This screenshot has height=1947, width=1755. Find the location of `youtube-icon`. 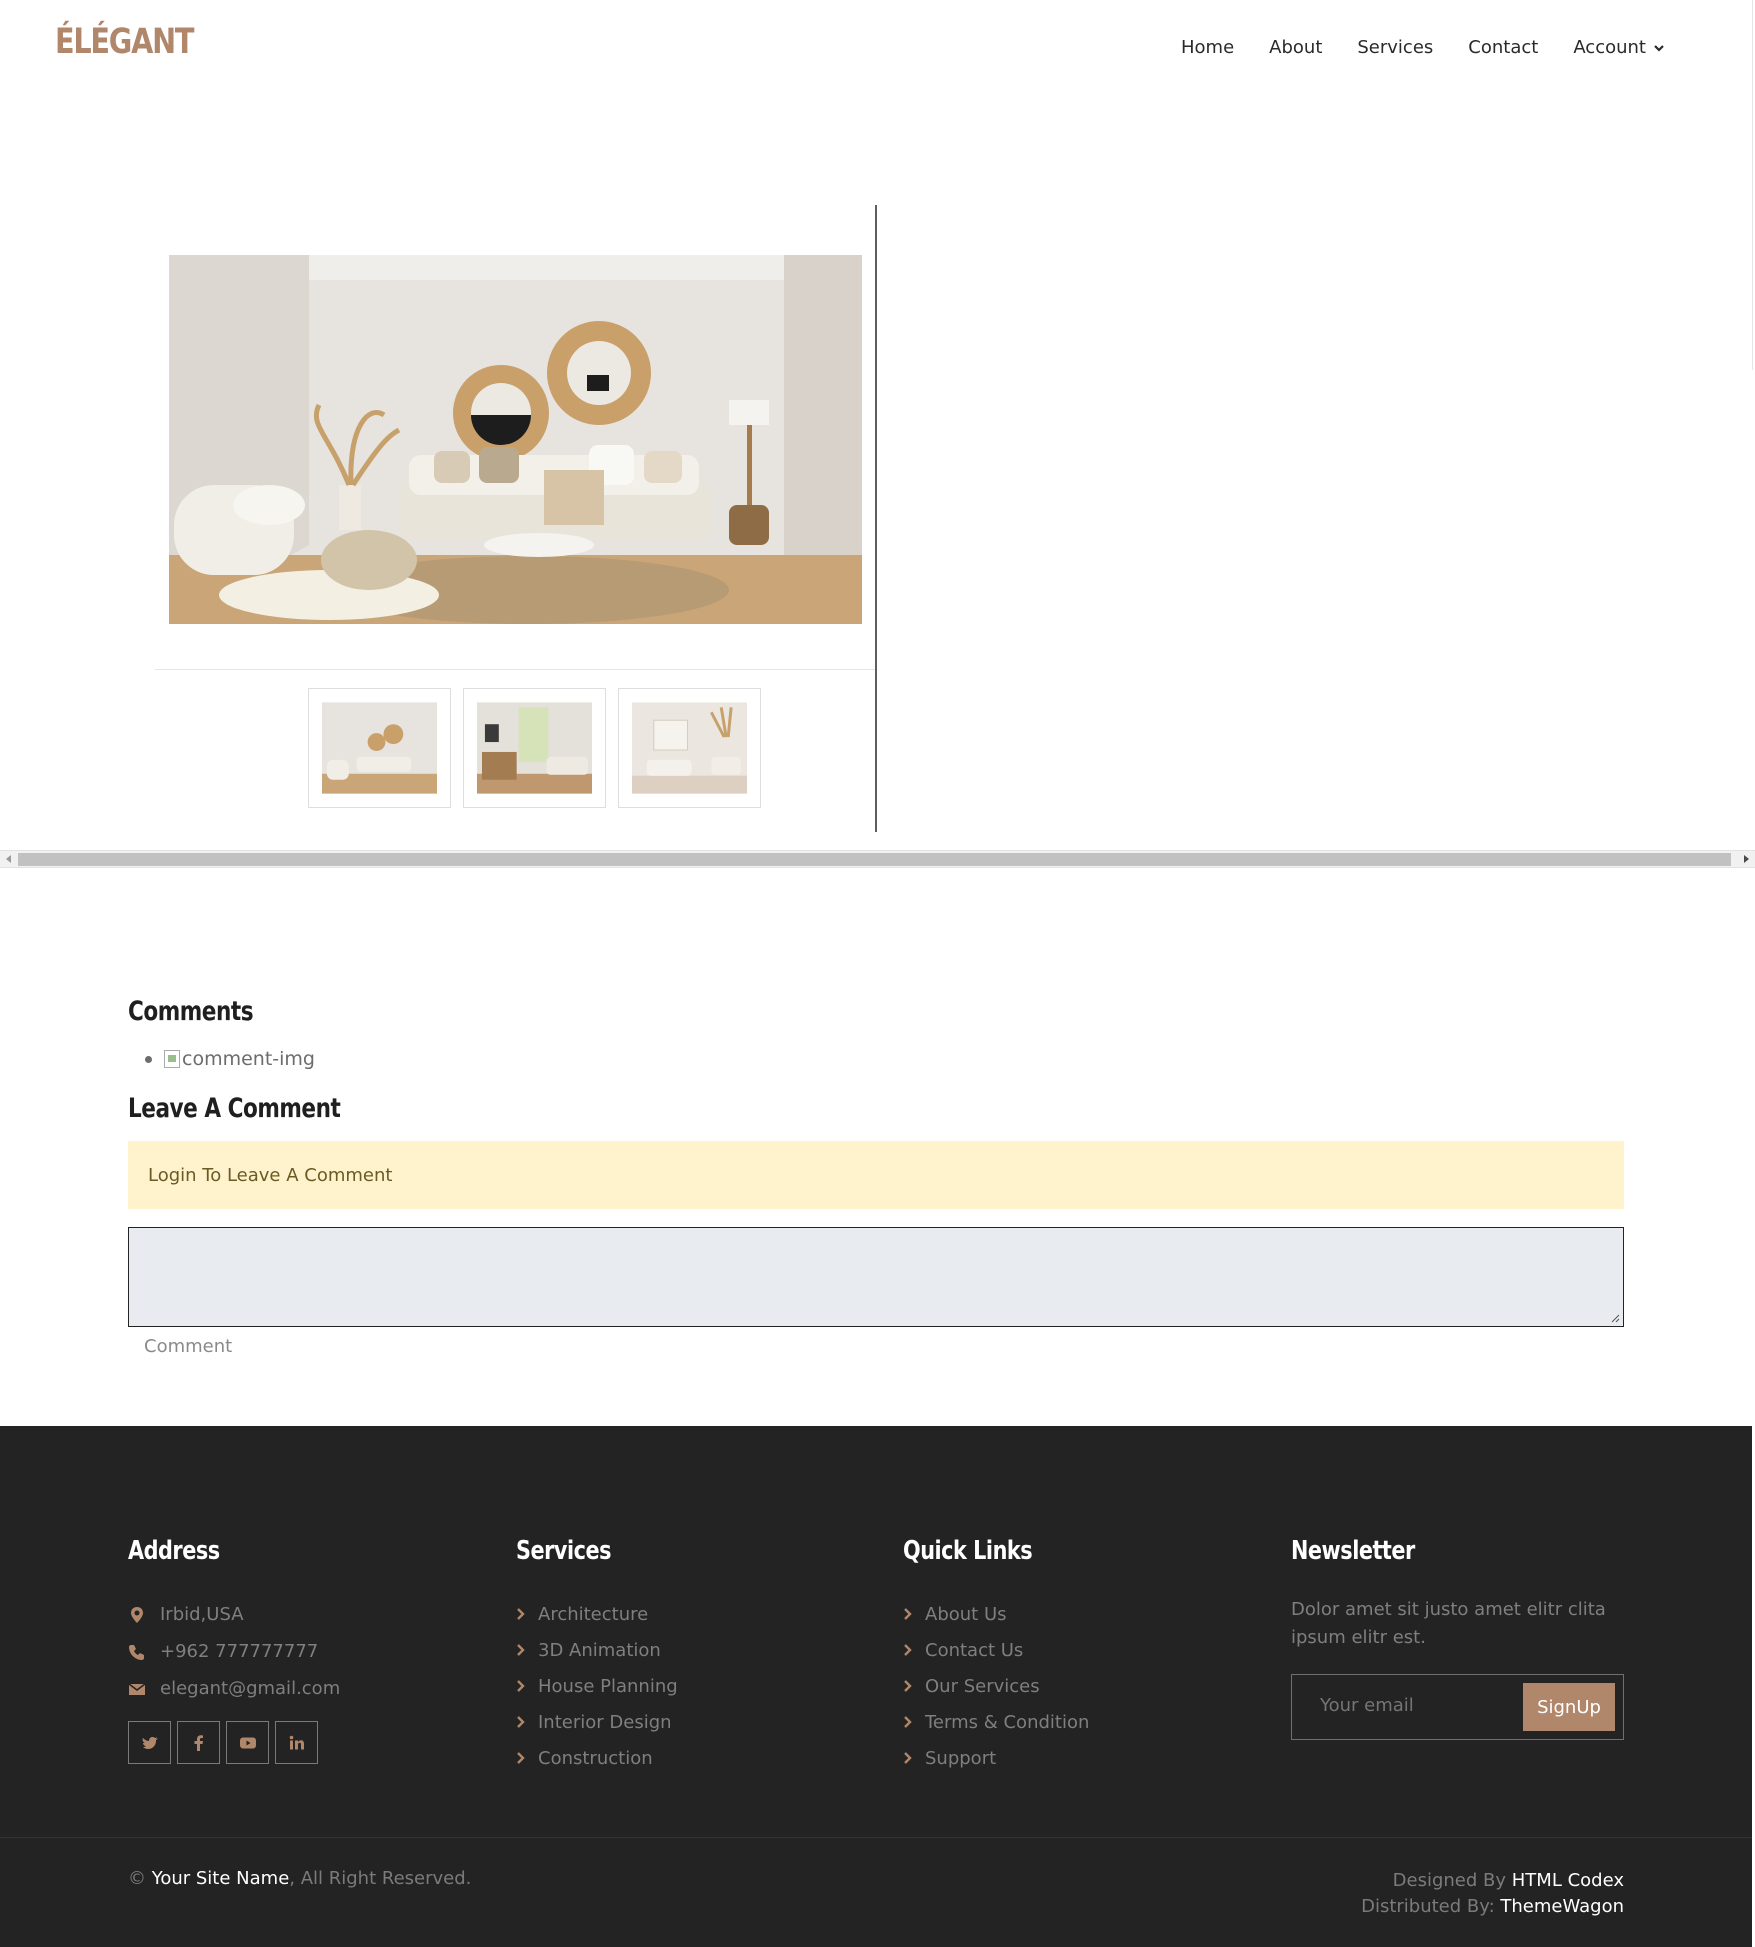

youtube-icon is located at coordinates (247, 1742).